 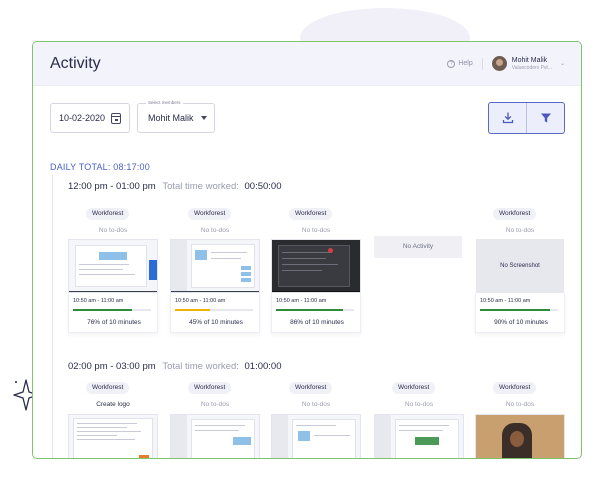 I want to click on page-title: Activity, so click(x=75, y=63).